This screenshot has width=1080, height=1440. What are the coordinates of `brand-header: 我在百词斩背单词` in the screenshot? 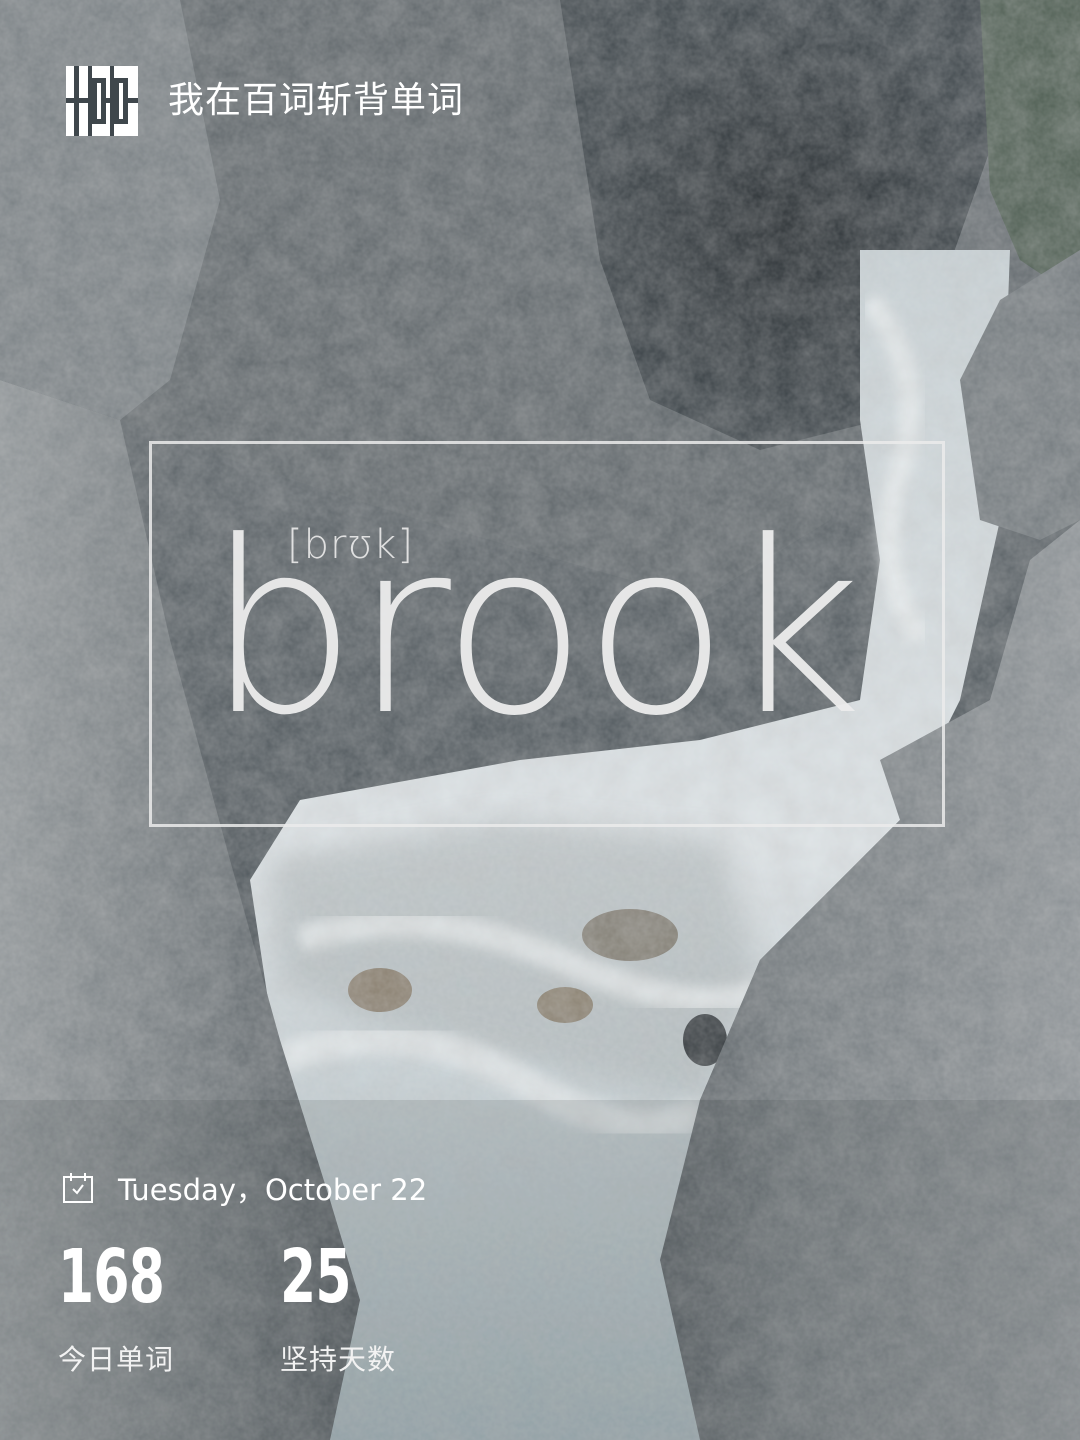 It's located at (265, 101).